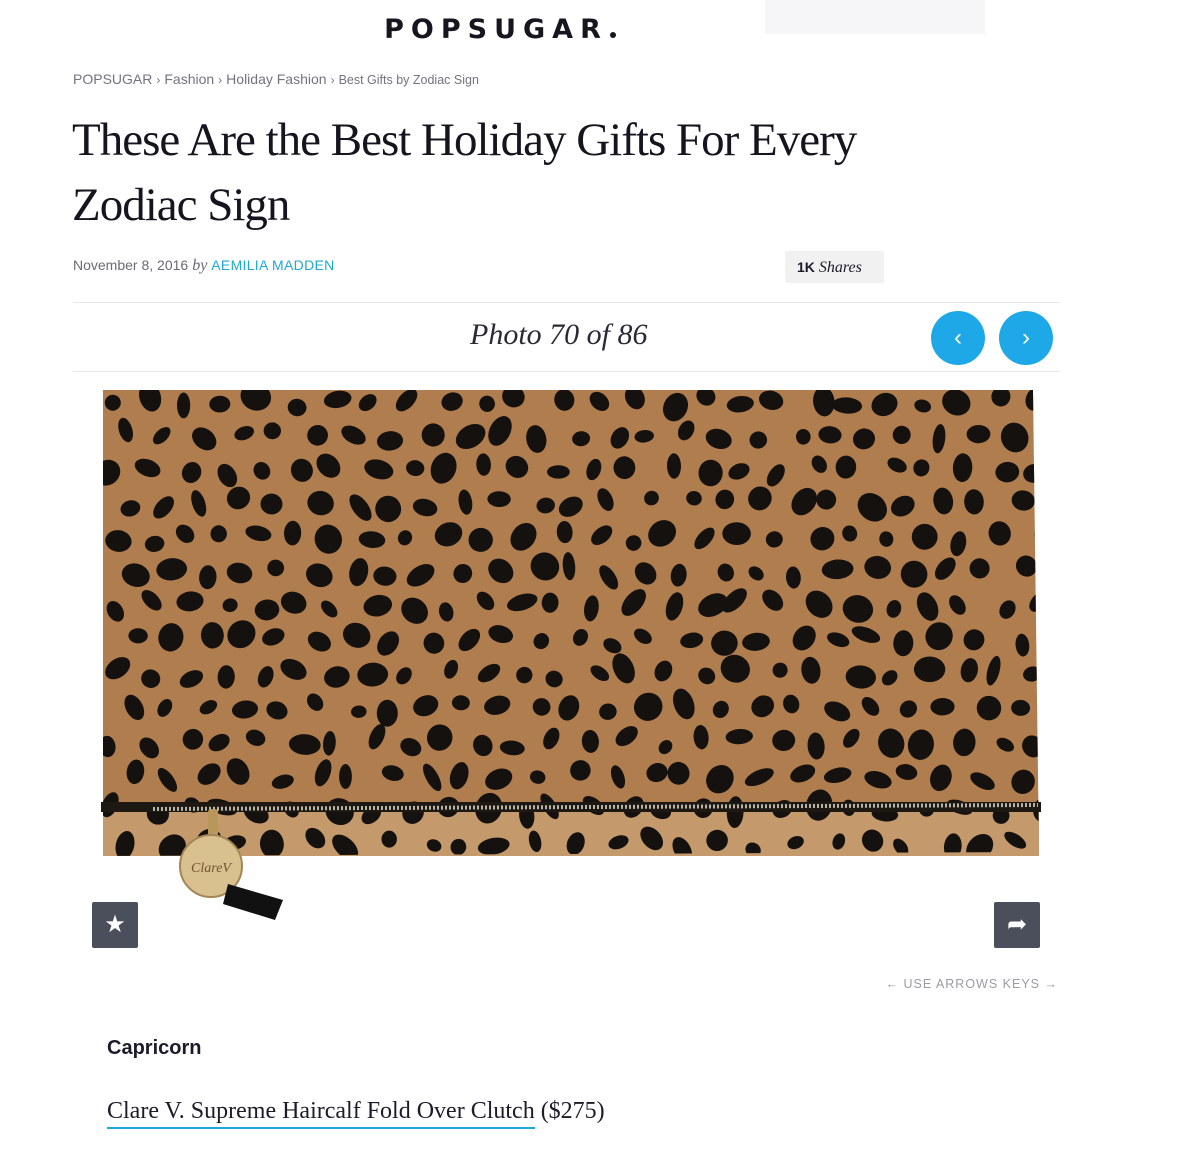 The height and width of the screenshot is (1175, 1200). What do you see at coordinates (200, 265) in the screenshot?
I see `byline-by: by` at bounding box center [200, 265].